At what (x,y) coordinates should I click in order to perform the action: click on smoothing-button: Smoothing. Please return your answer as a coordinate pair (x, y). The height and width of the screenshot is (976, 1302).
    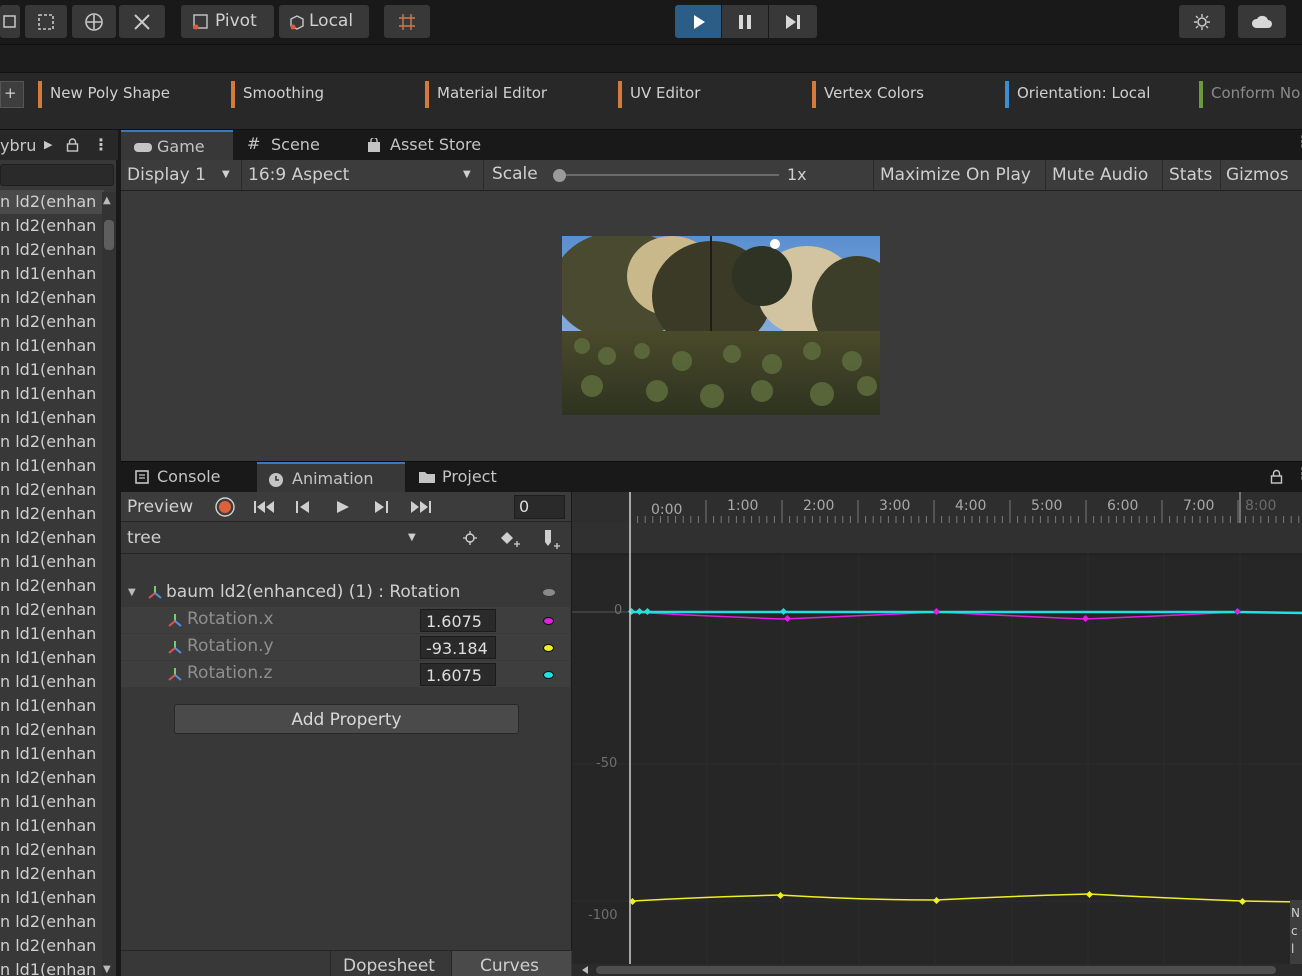
    Looking at the image, I should click on (321, 94).